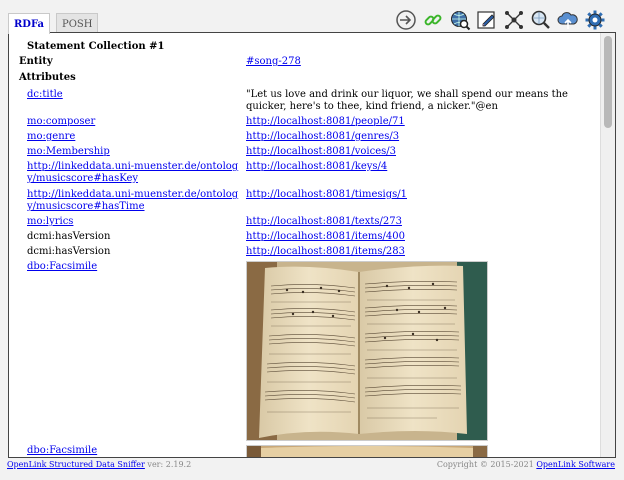 Image resolution: width=624 pixels, height=480 pixels. What do you see at coordinates (29, 23) in the screenshot?
I see `tab-rdfa: RDFa` at bounding box center [29, 23].